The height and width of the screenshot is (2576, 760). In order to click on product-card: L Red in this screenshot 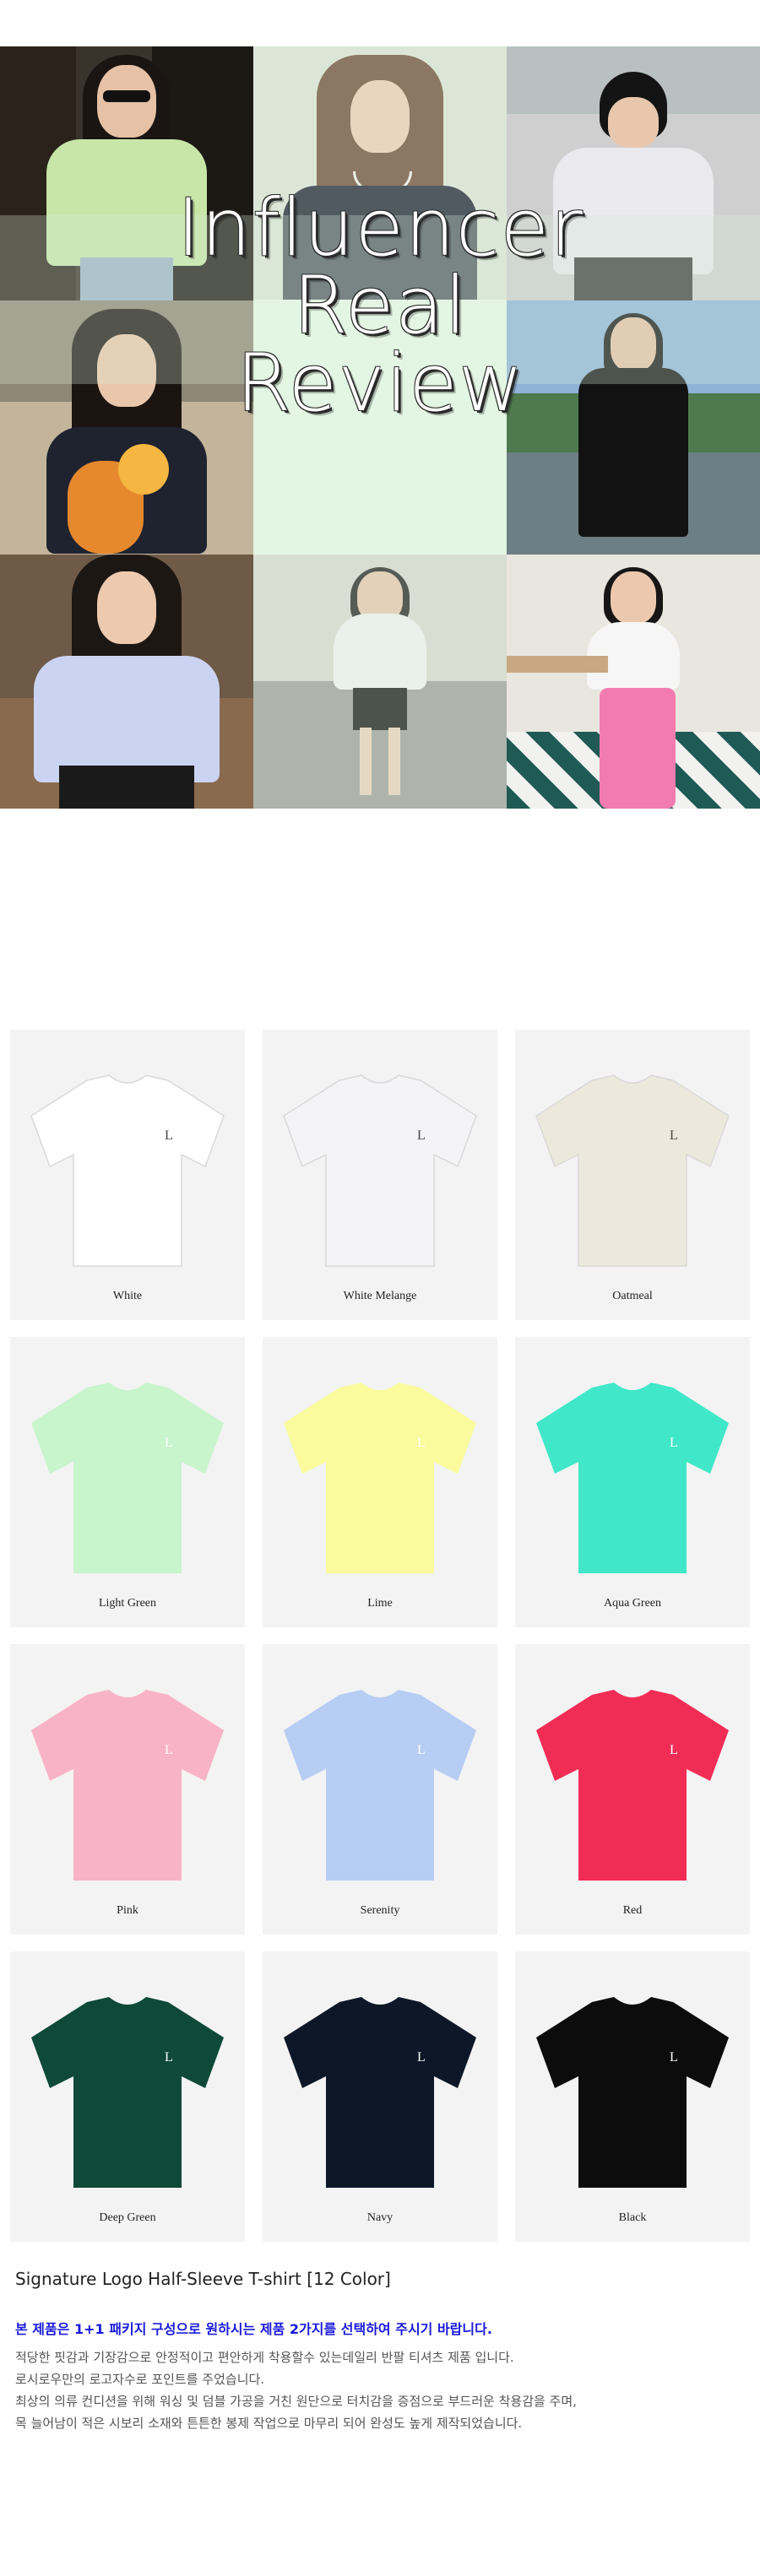, I will do `click(632, 1789)`.